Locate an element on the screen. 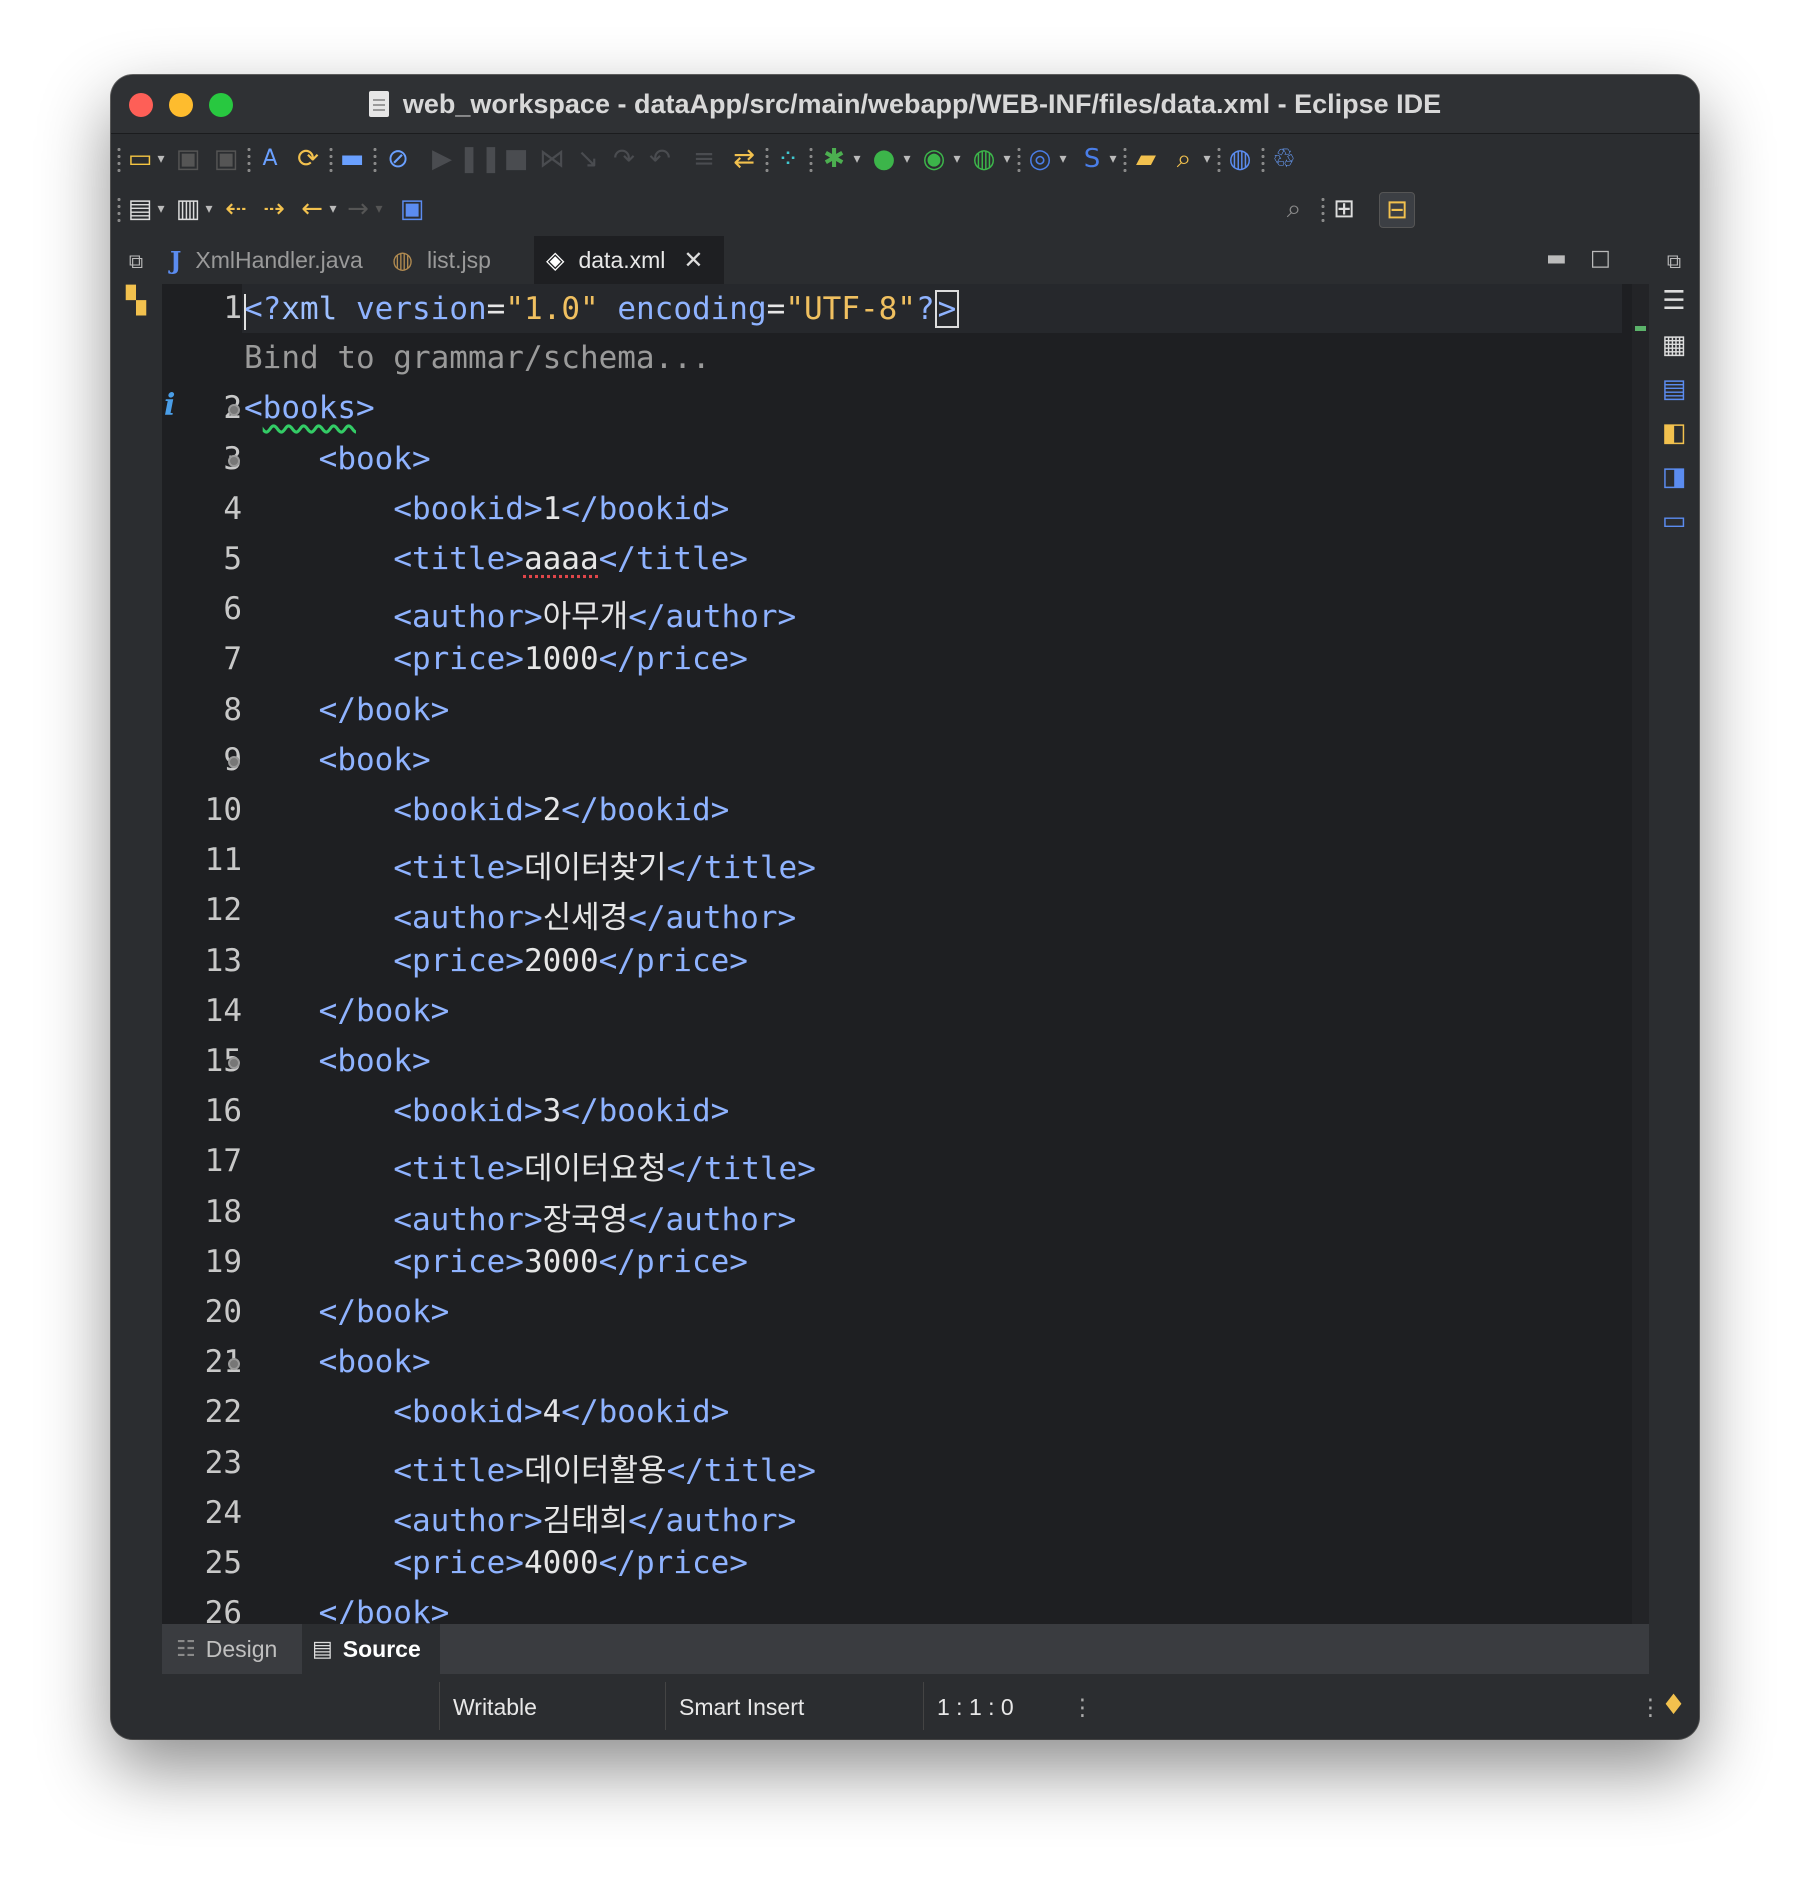 The image size is (1810, 1888). console-icon: ▭ is located at coordinates (1674, 521).